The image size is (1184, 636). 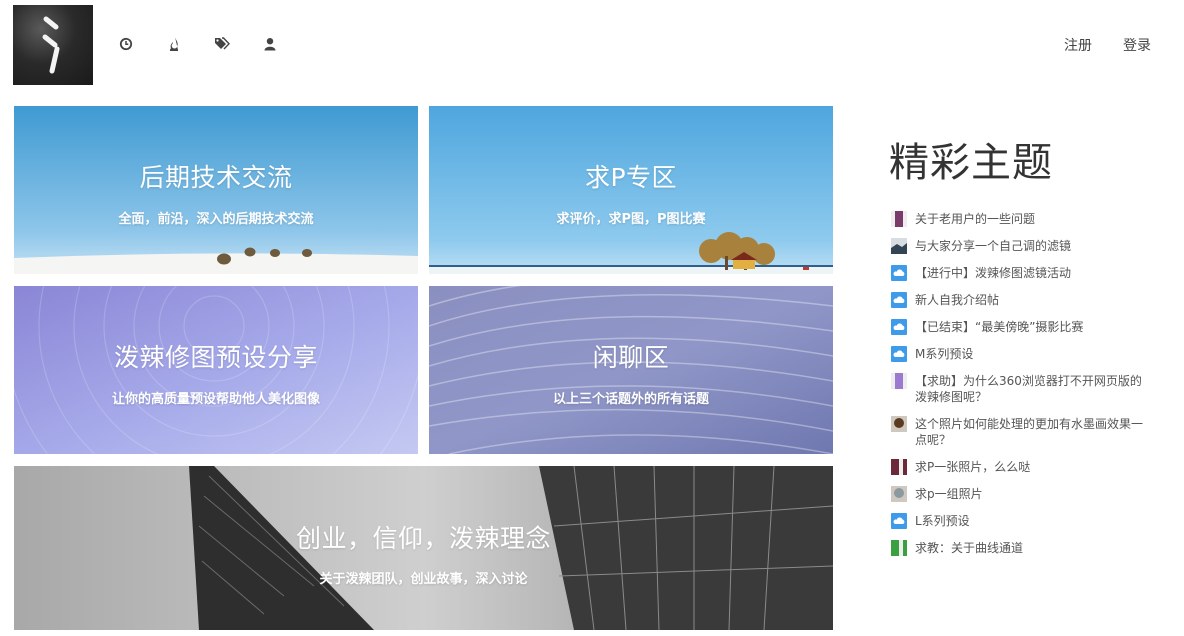 I want to click on site-logo, so click(x=53, y=45).